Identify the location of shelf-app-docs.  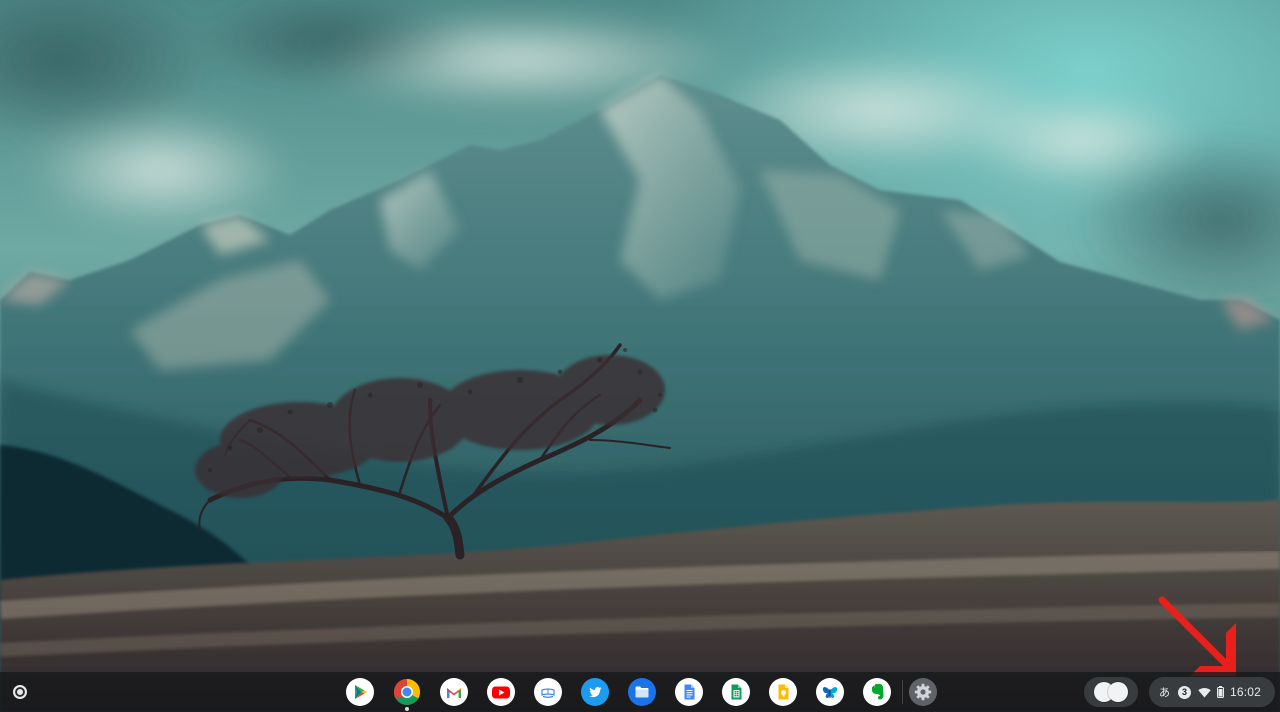
(689, 692).